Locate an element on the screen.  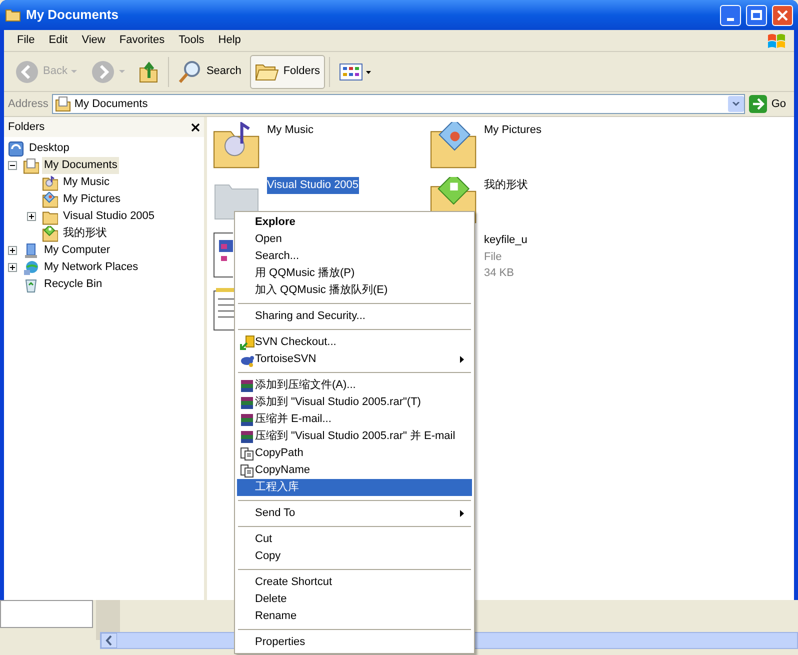
pane-title: Folders is located at coordinates (26, 127).